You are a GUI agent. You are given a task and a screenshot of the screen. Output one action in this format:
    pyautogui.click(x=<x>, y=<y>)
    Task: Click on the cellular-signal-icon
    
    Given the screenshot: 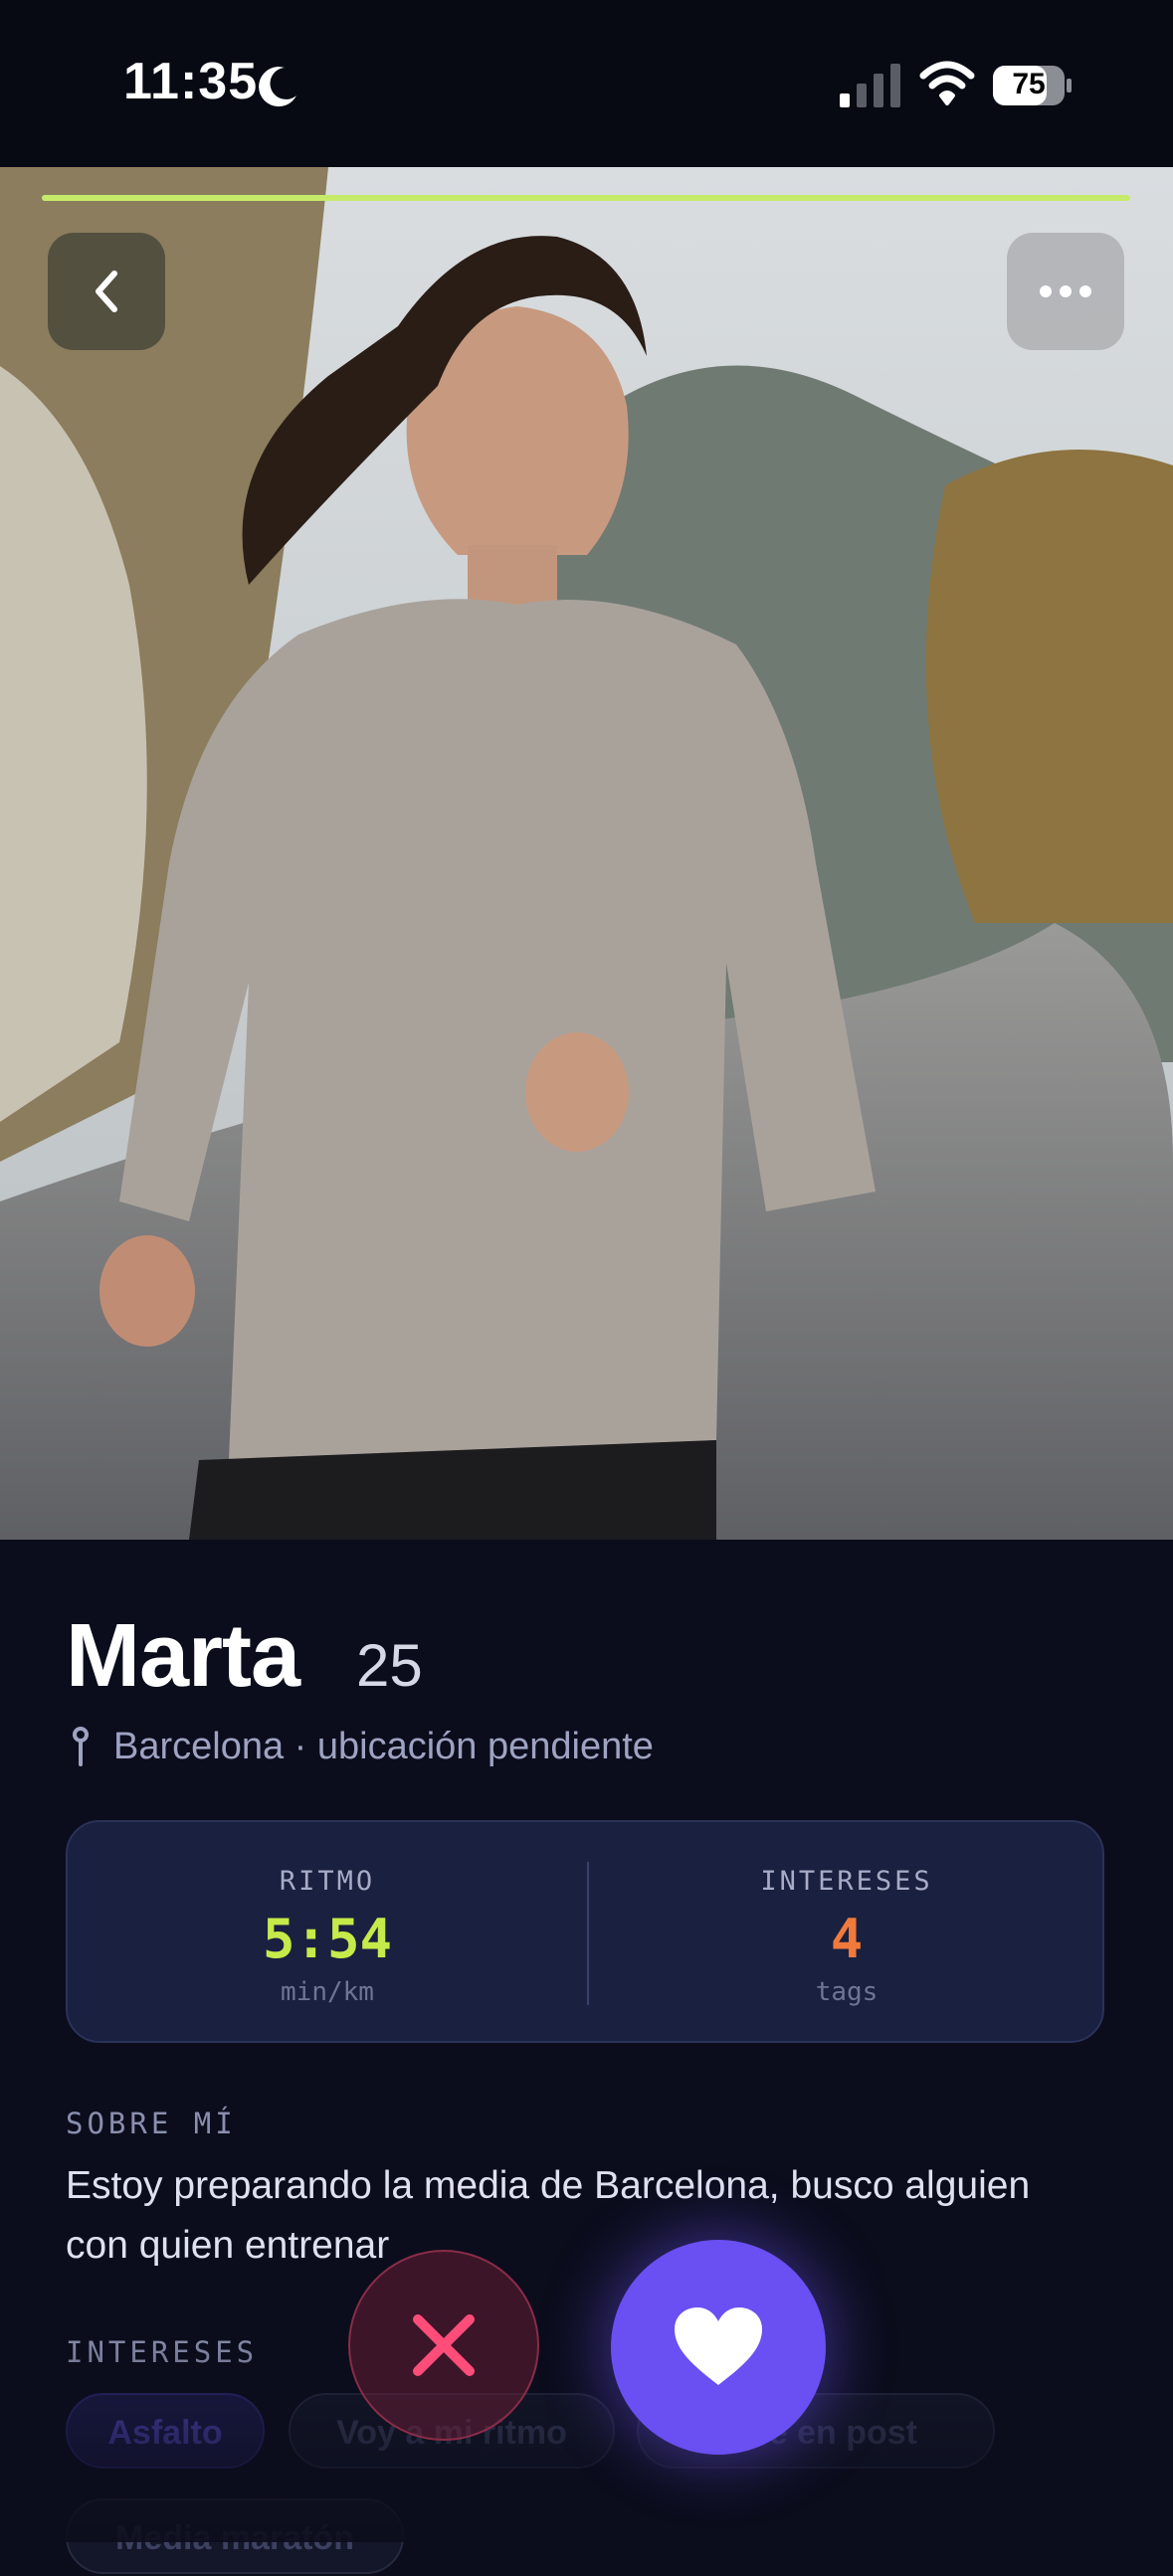 What is the action you would take?
    pyautogui.click(x=870, y=85)
    